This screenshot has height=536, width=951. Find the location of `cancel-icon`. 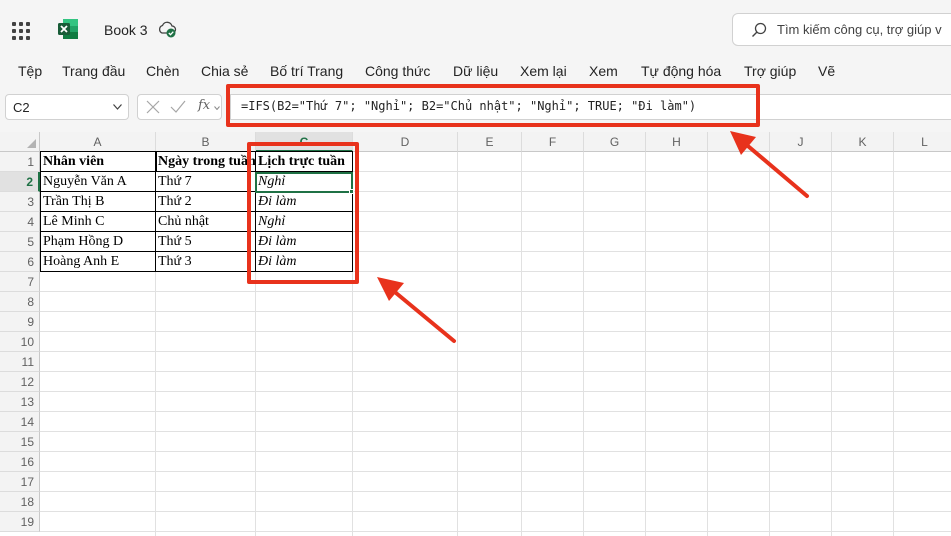

cancel-icon is located at coordinates (153, 107).